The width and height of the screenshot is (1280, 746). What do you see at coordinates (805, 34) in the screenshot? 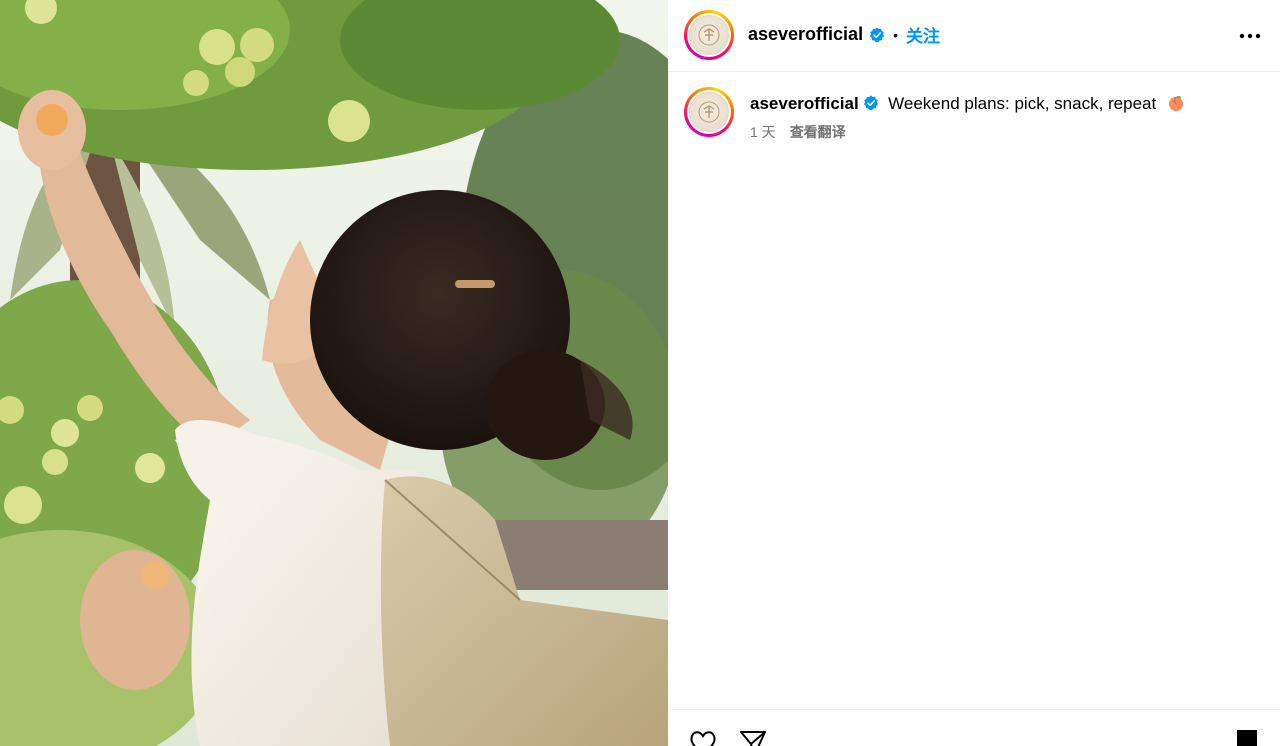
I see `author-username: aseverofficial` at bounding box center [805, 34].